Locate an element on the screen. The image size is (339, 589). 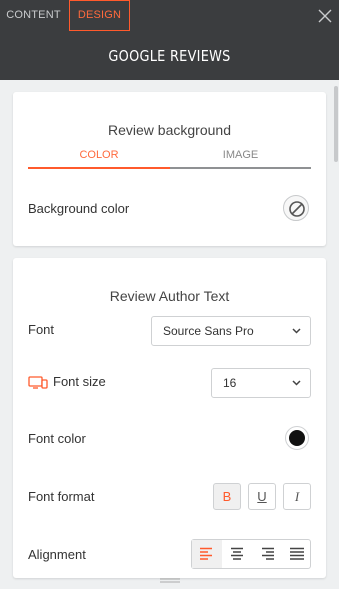
align-center-button is located at coordinates (237, 554).